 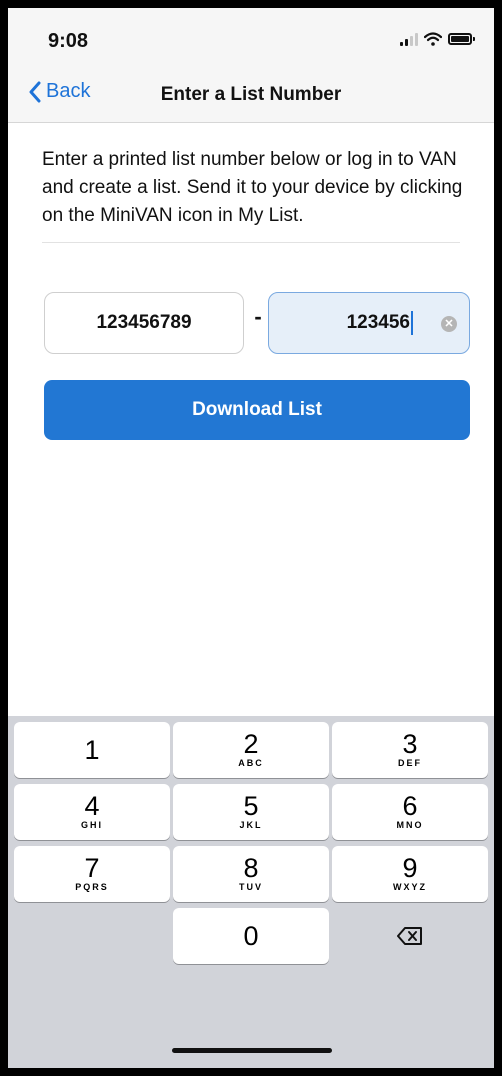 I want to click on status-time: 9:08, so click(x=68, y=41).